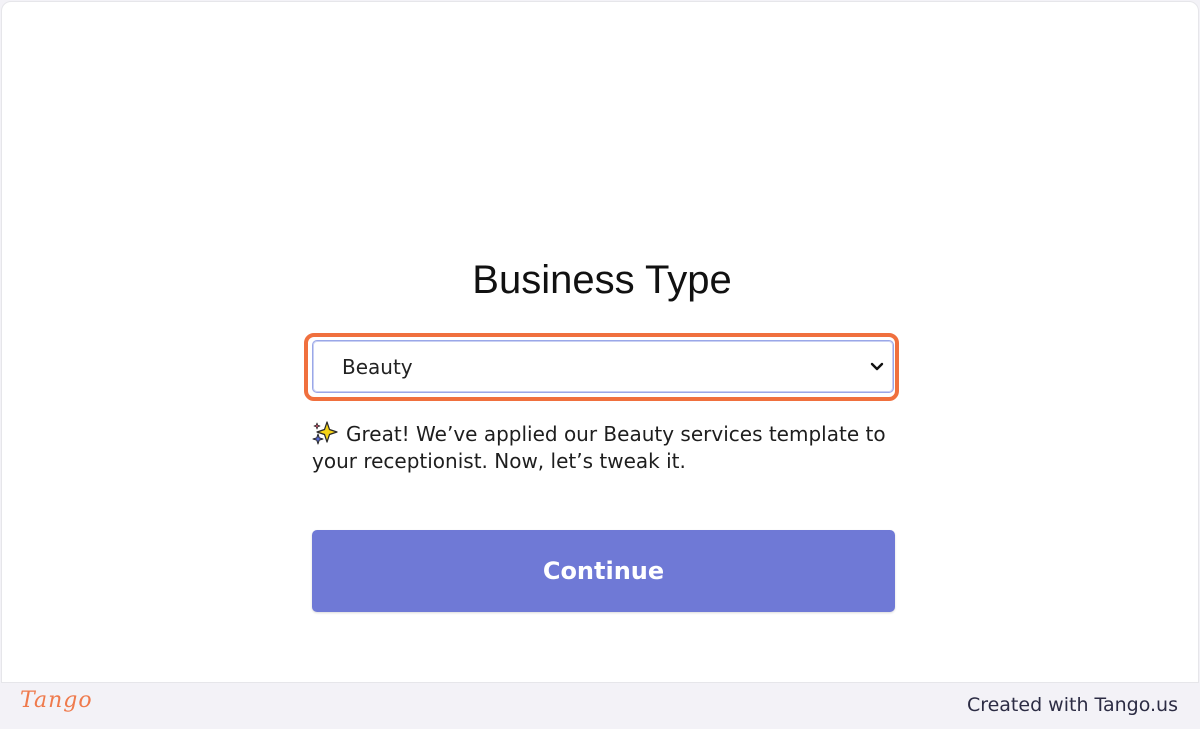 This screenshot has width=1200, height=729. I want to click on business-type-select: Beauty, so click(603, 366).